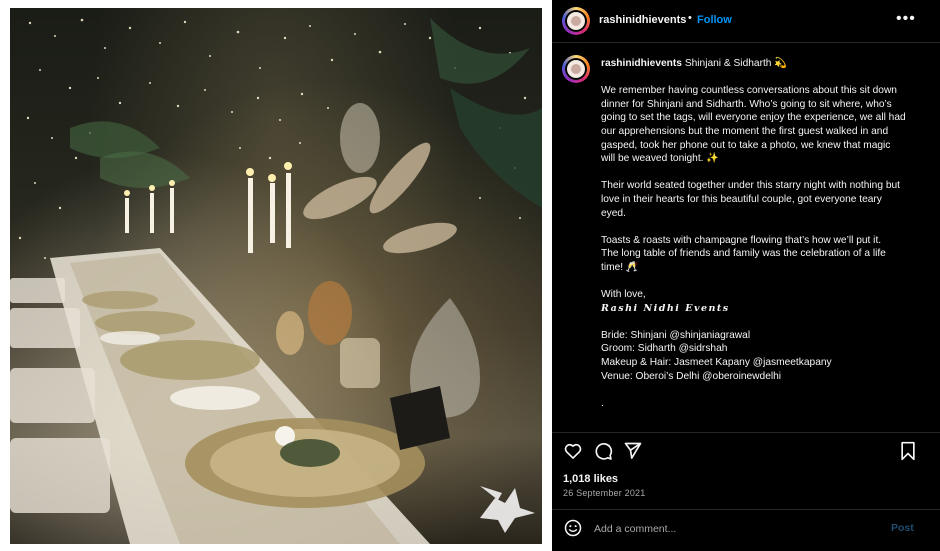  I want to click on caption-signoff: With love,, so click(623, 295).